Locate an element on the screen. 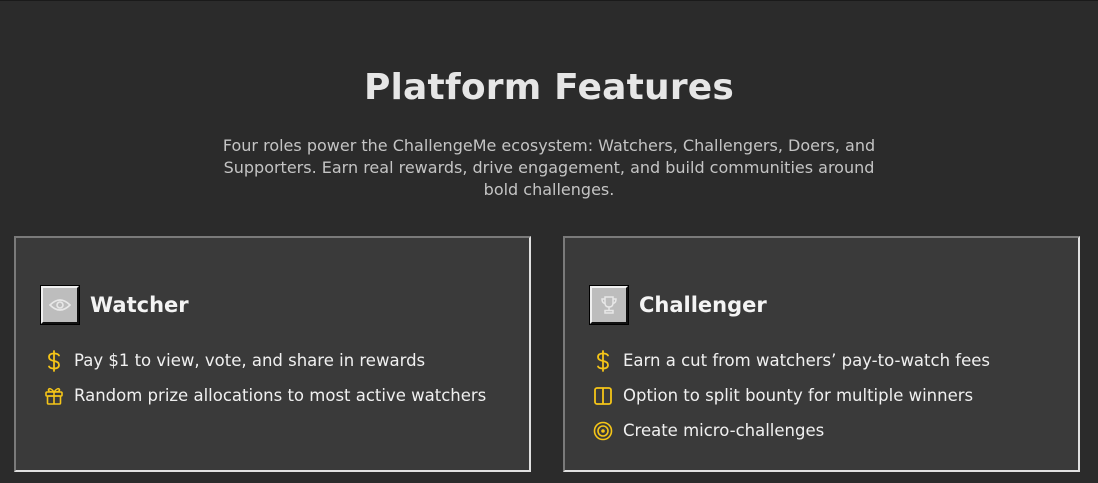 The height and width of the screenshot is (483, 1098). list-item: Create micro-challenges is located at coordinates (791, 430).